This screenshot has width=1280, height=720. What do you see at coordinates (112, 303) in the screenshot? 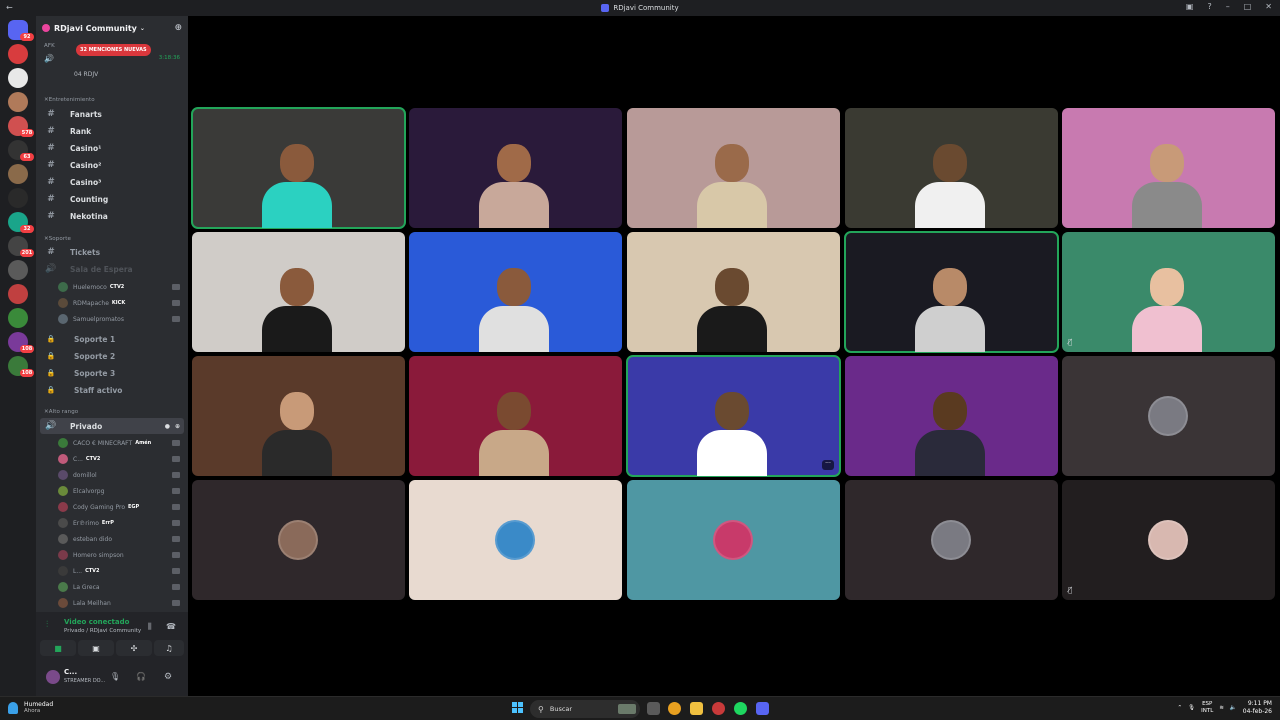
I see `voice-user: RDMapache KICK` at bounding box center [112, 303].